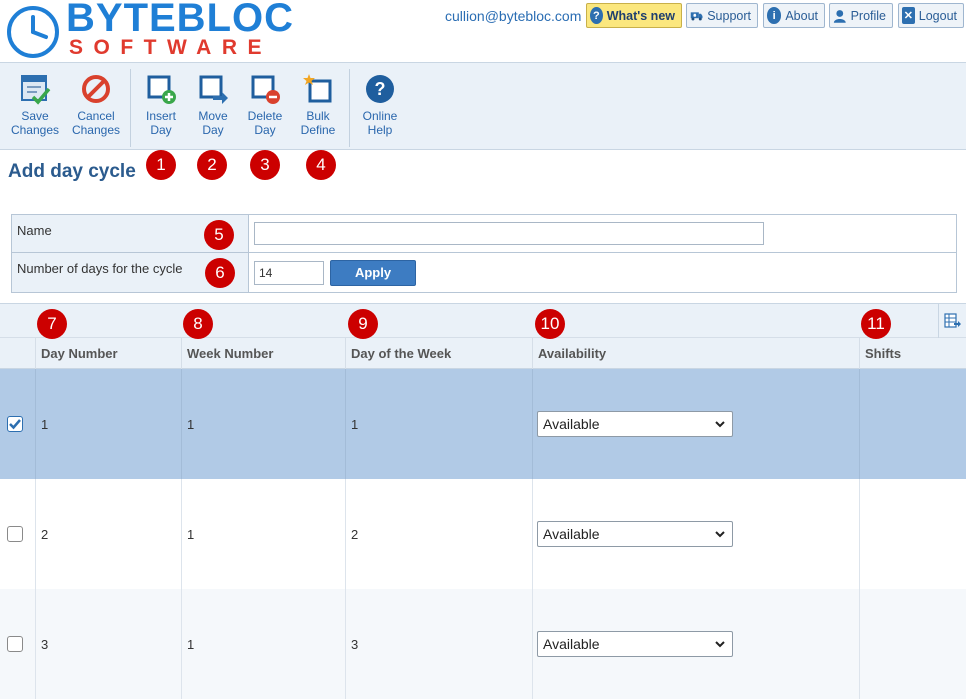  I want to click on bulk-define-icon, so click(317, 88).